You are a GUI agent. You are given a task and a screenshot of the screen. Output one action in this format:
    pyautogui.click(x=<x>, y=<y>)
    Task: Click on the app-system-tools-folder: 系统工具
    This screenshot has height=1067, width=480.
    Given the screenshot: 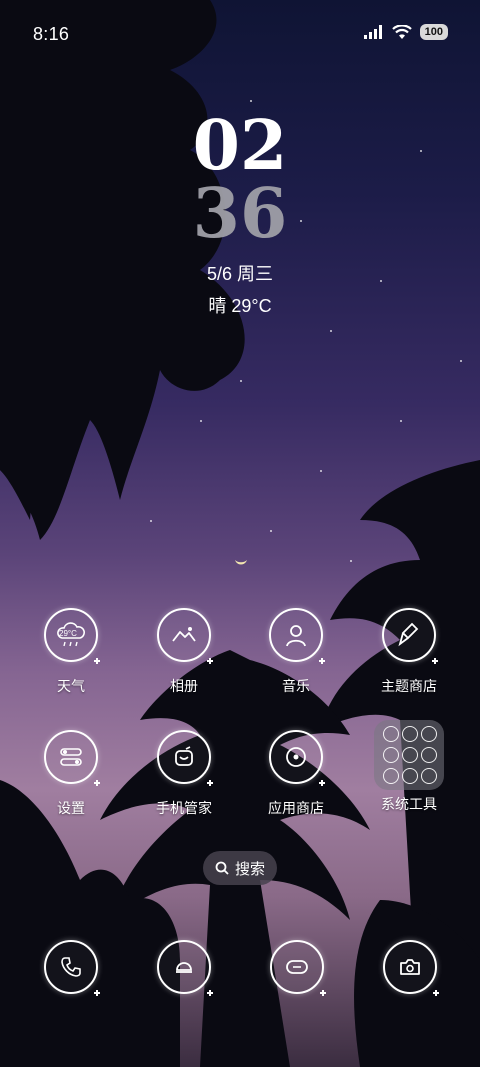 What is the action you would take?
    pyautogui.click(x=409, y=767)
    